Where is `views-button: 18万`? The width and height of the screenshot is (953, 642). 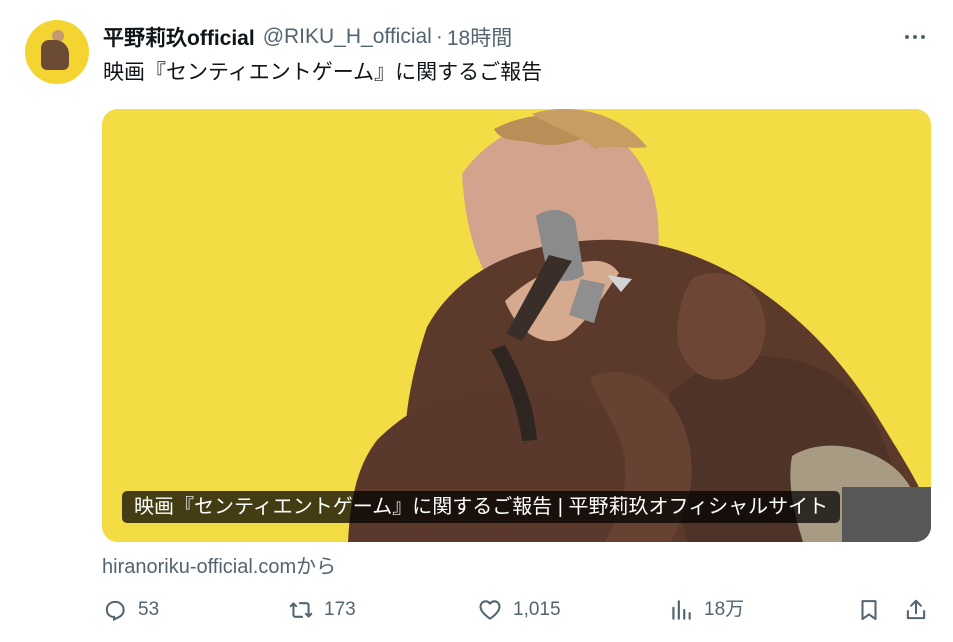 views-button: 18万 is located at coordinates (706, 610).